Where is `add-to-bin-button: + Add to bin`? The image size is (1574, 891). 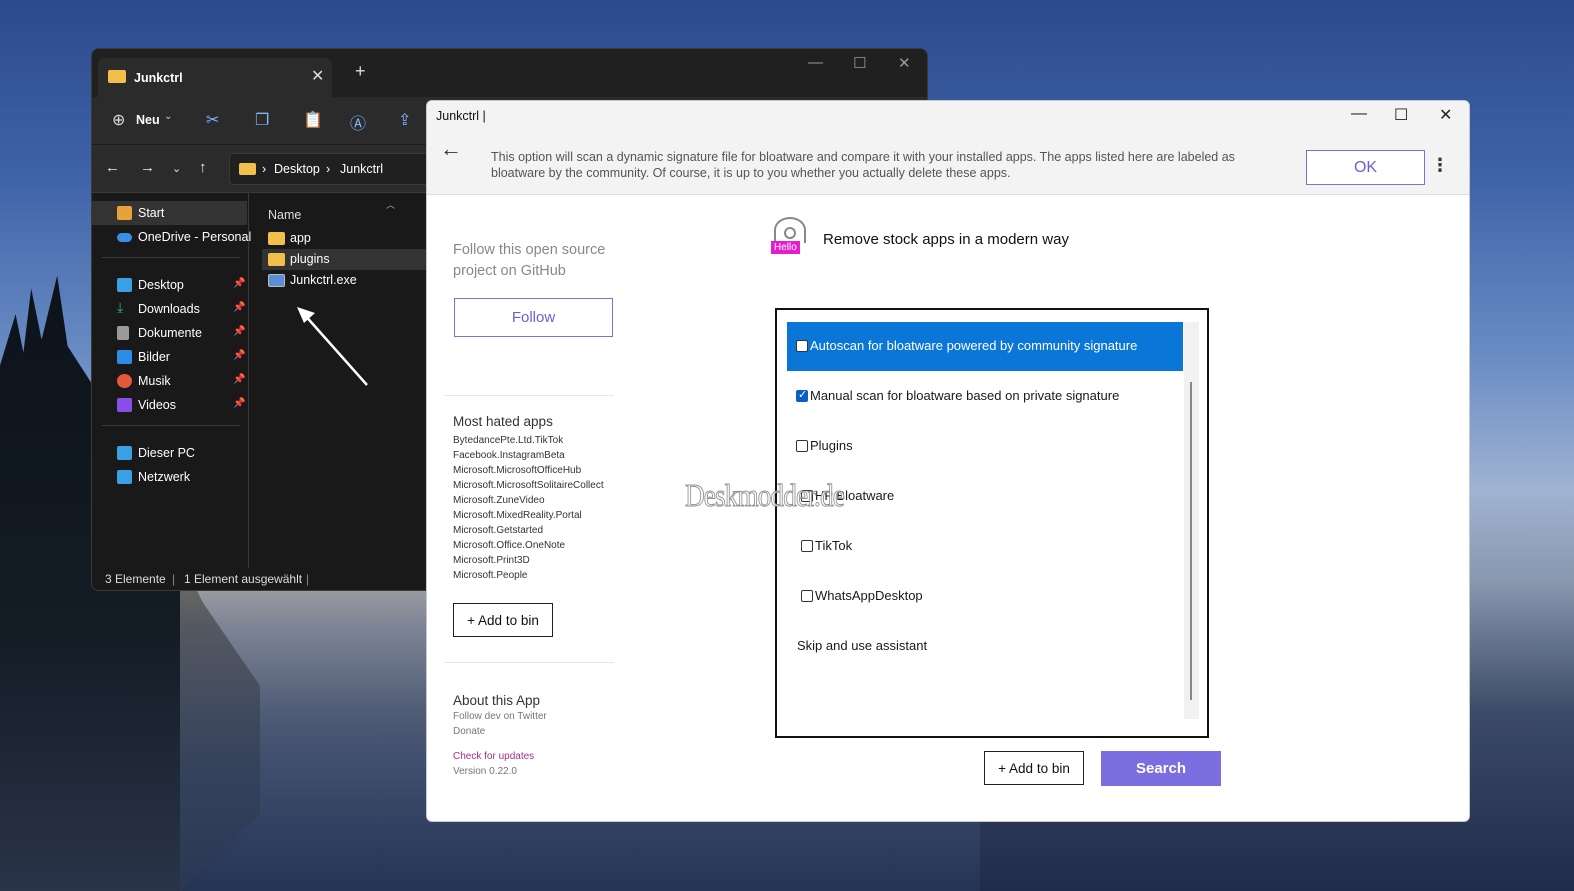 add-to-bin-button: + Add to bin is located at coordinates (1034, 768).